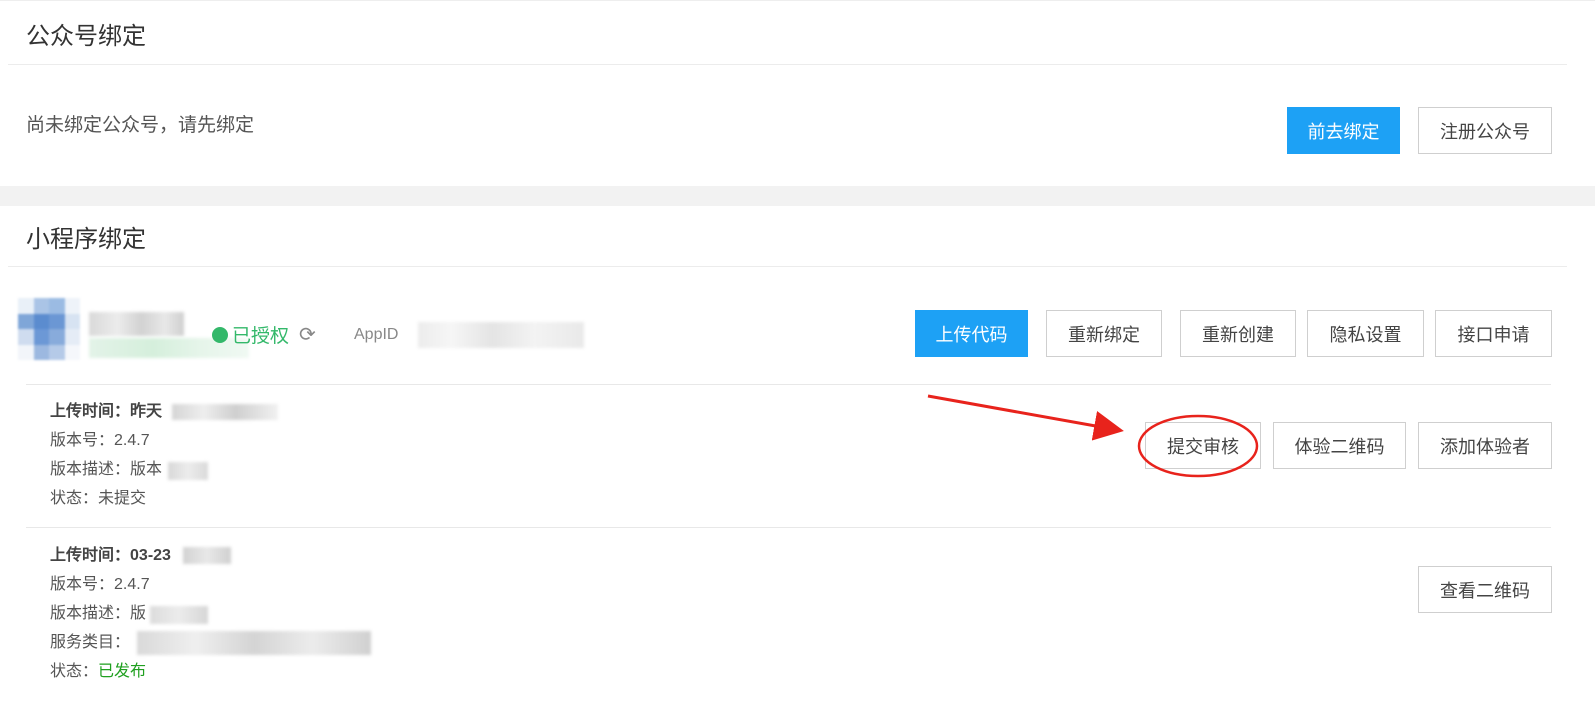 This screenshot has height=716, width=1595. I want to click on add-tester-button: 添加体验者, so click(1485, 445).